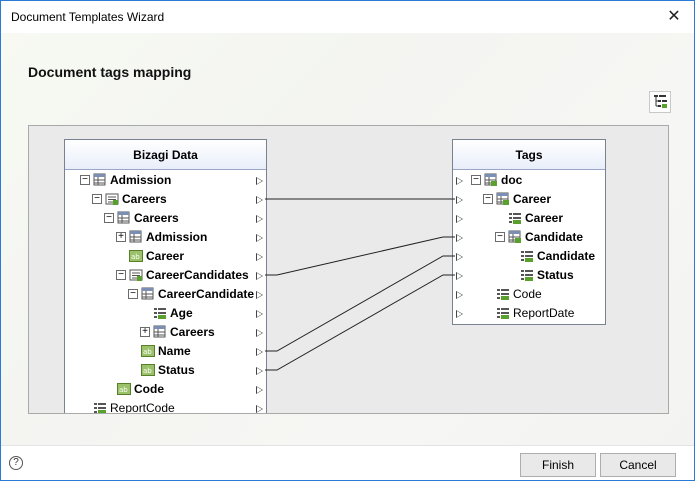  What do you see at coordinates (88, 17) in the screenshot?
I see `window-title: Document Templates Wizard` at bounding box center [88, 17].